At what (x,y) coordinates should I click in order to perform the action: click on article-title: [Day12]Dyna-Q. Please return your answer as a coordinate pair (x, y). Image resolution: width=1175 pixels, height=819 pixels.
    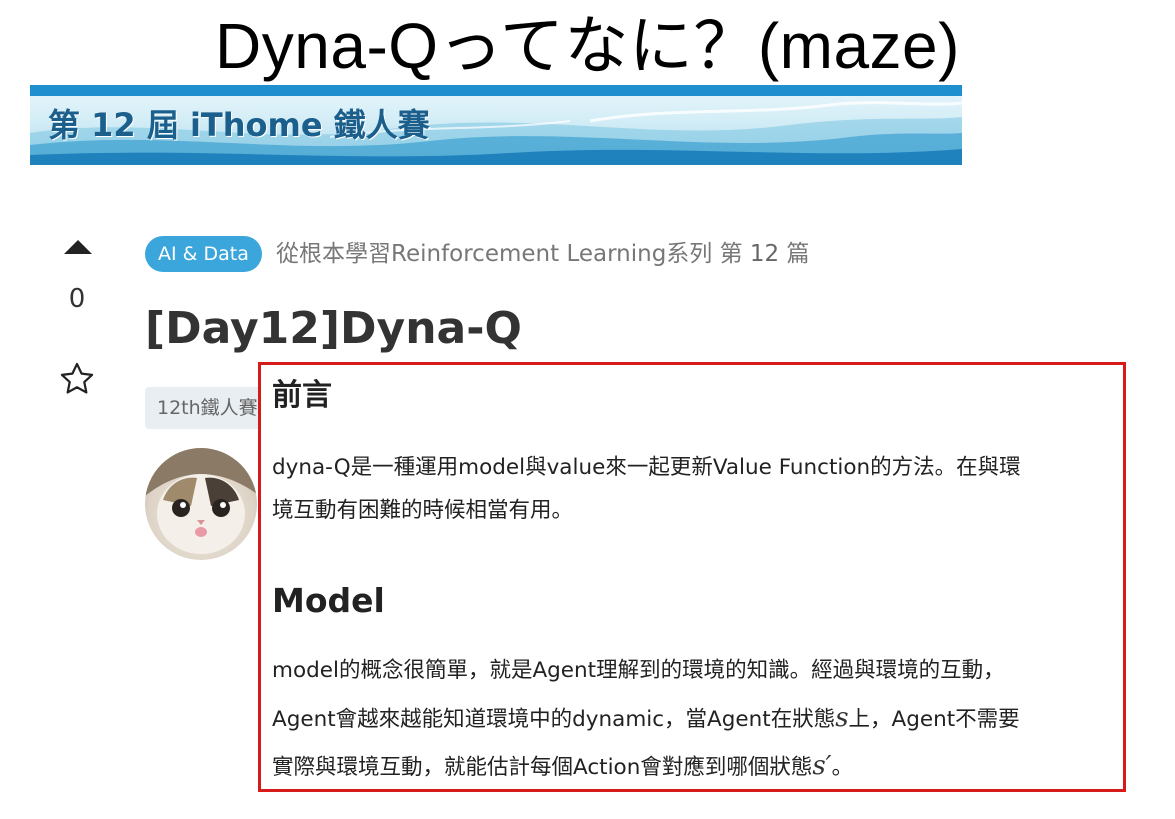
    Looking at the image, I should click on (333, 328).